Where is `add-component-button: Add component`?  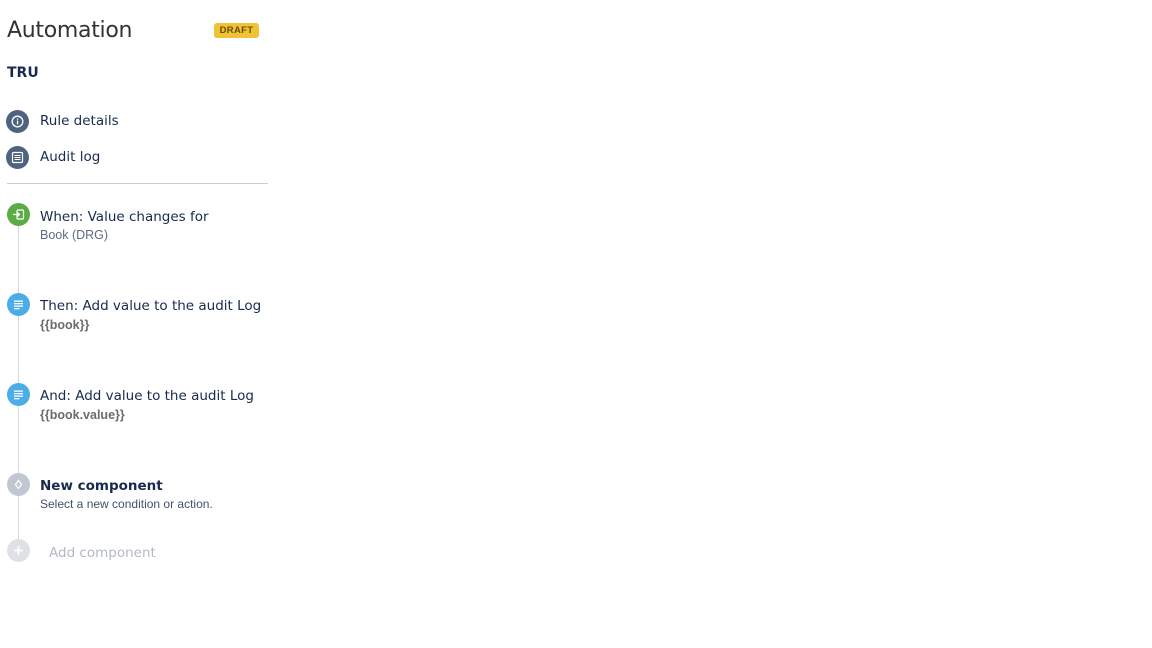 add-component-button: Add component is located at coordinates (102, 553).